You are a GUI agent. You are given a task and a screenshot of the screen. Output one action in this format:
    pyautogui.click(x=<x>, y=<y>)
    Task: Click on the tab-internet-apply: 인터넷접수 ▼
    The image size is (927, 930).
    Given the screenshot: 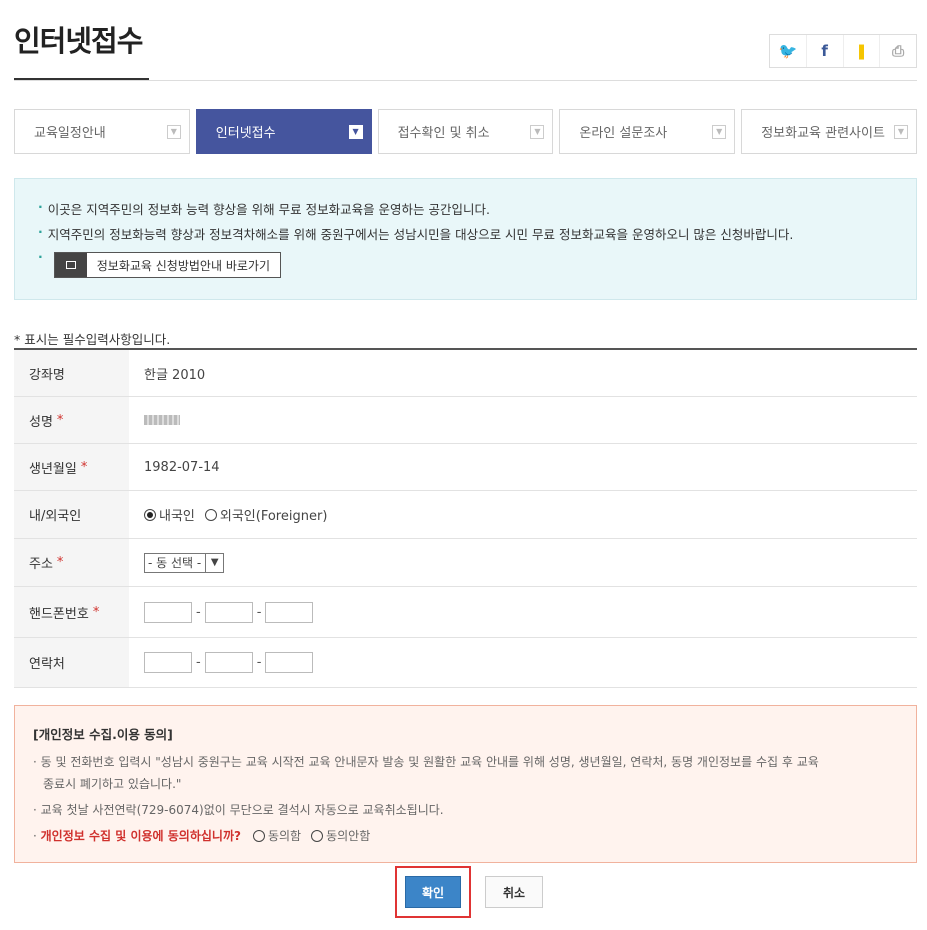 What is the action you would take?
    pyautogui.click(x=283, y=131)
    